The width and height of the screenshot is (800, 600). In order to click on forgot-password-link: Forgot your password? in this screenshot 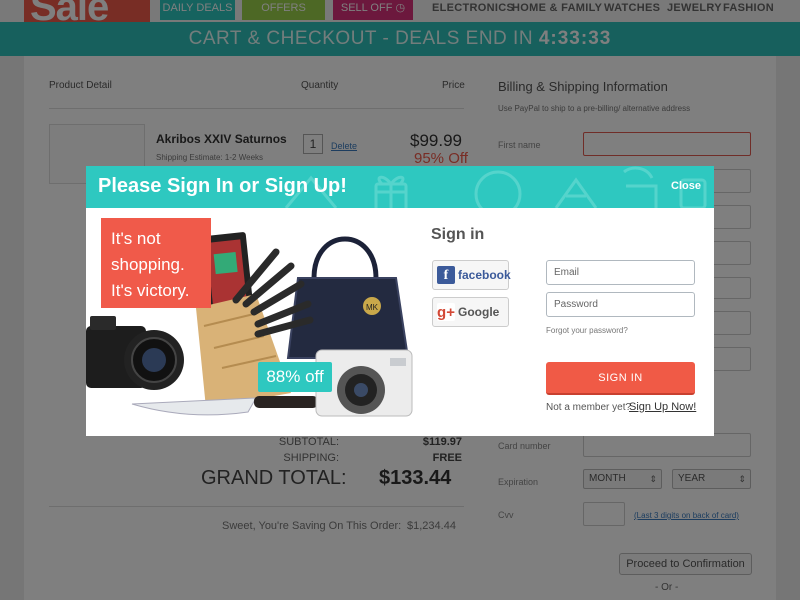, I will do `click(587, 330)`.